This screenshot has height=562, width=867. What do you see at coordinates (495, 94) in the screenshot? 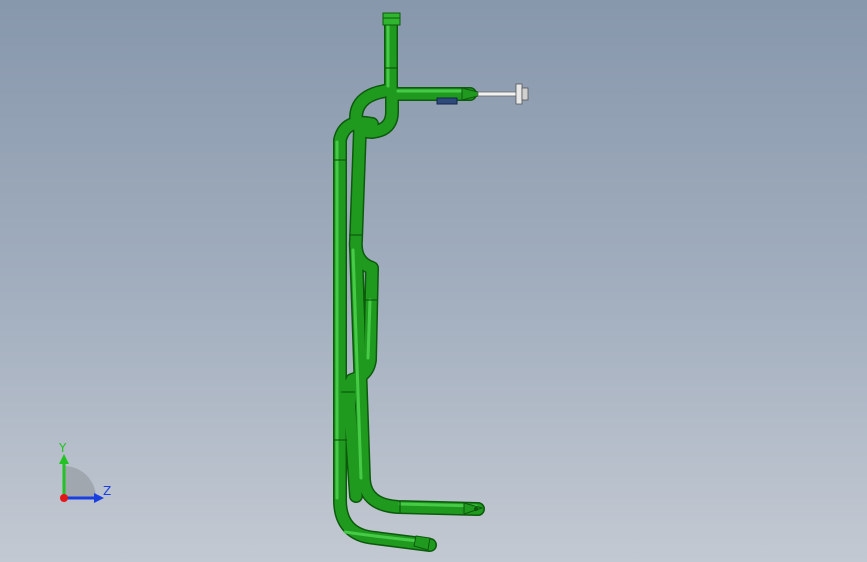
I see `top-outlet-nozzle` at bounding box center [495, 94].